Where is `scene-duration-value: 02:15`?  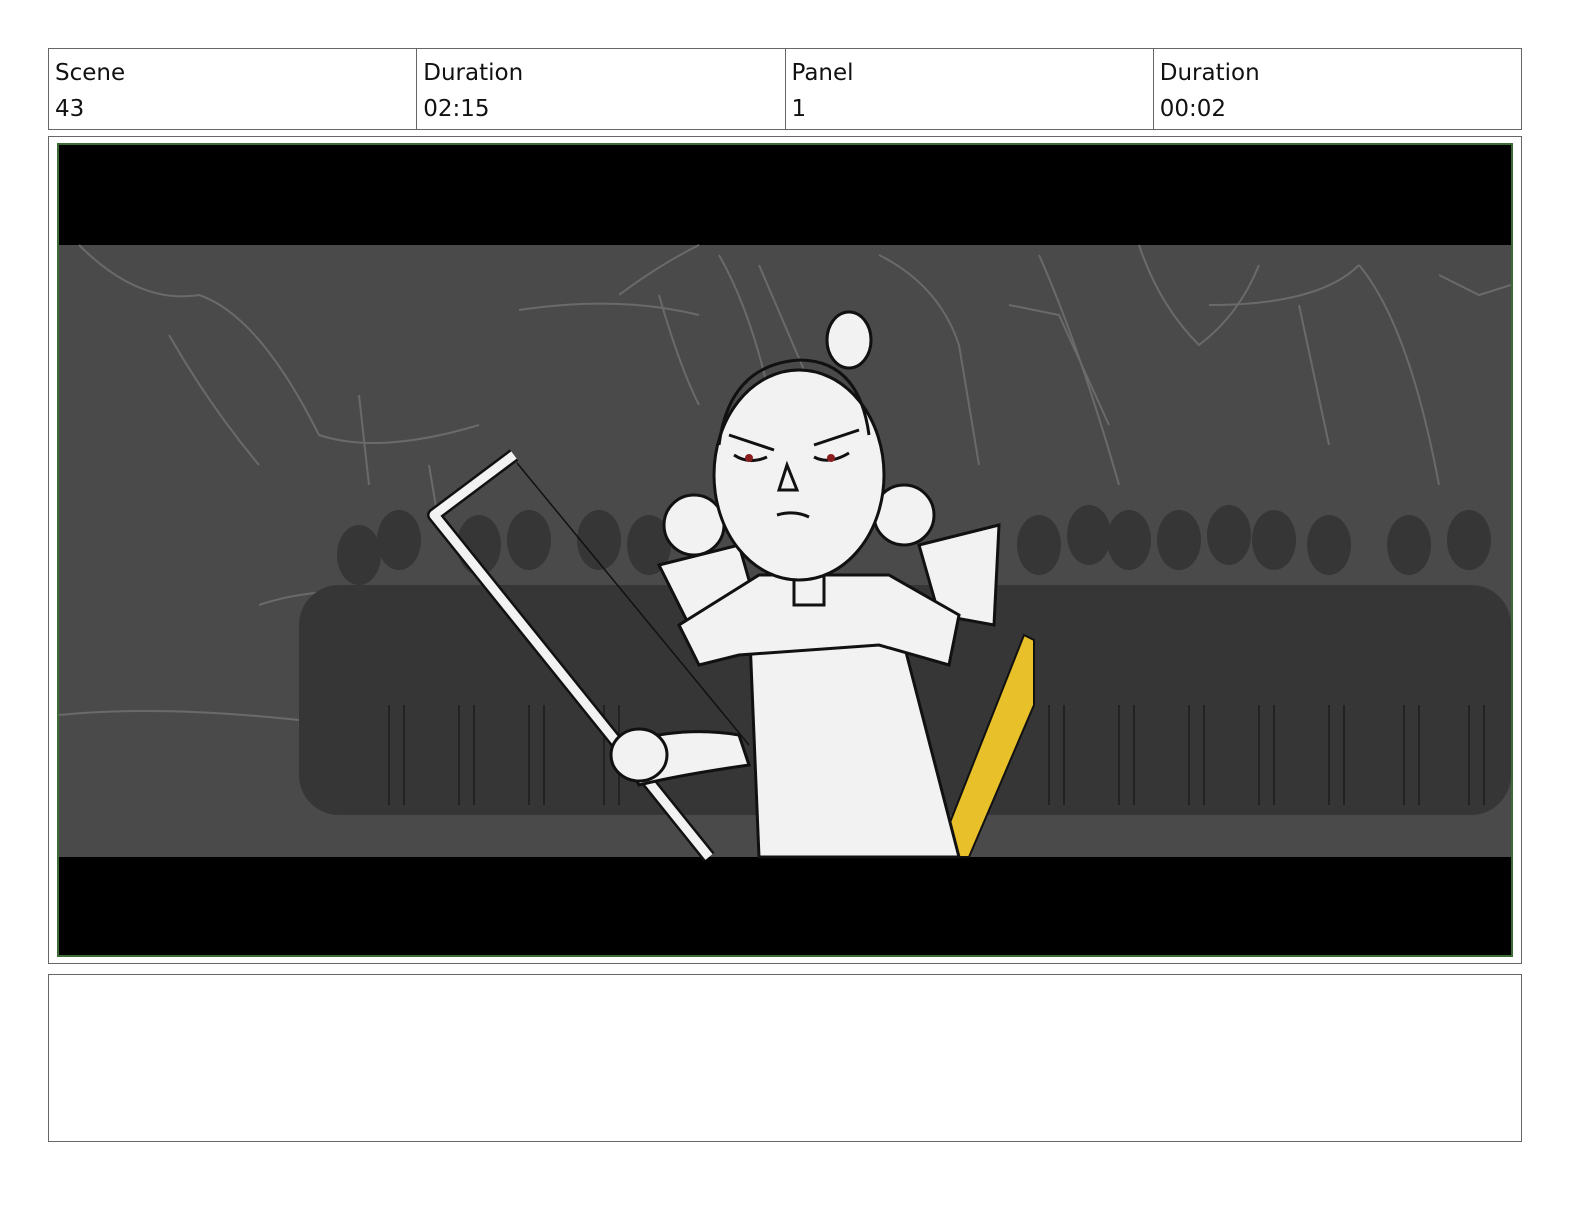 scene-duration-value: 02:15 is located at coordinates (600, 109).